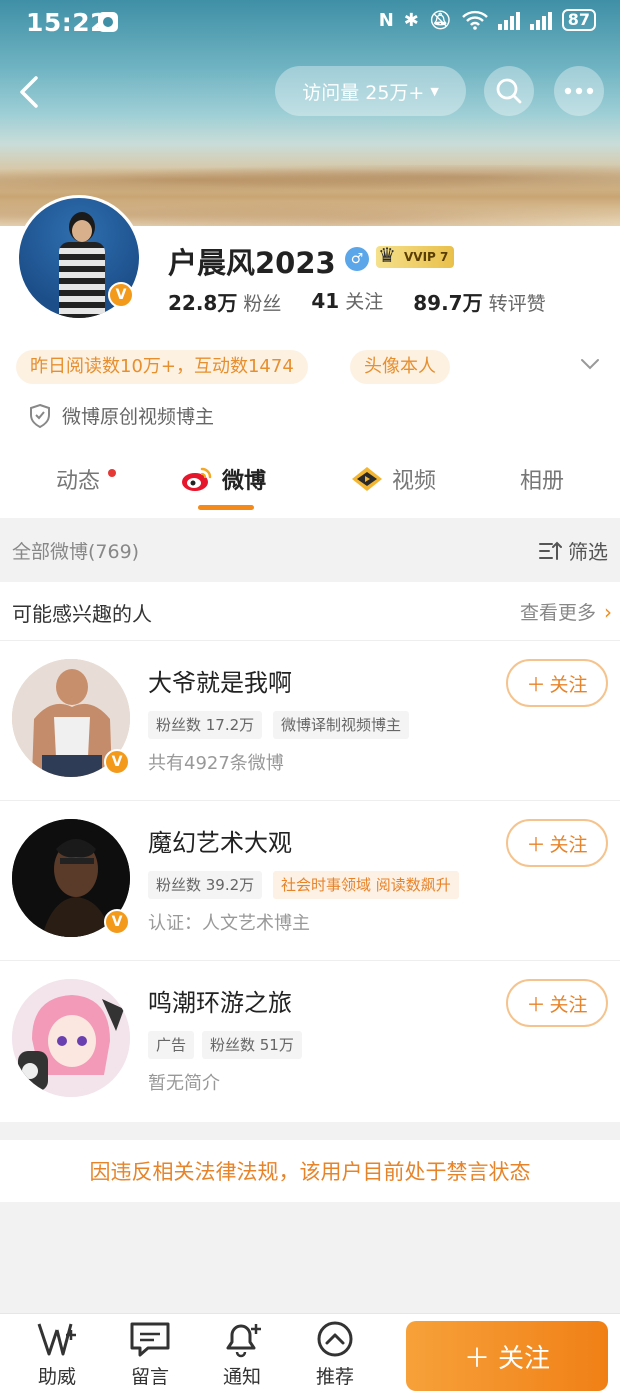  I want to click on active-tab-indicator, so click(226, 507).